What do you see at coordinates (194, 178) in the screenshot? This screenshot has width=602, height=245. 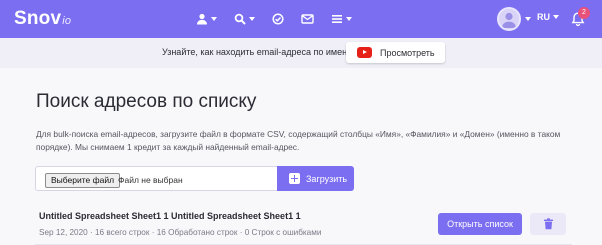 I see `file-upload-form: Выберите файл Файл не выбран Загрузить` at bounding box center [194, 178].